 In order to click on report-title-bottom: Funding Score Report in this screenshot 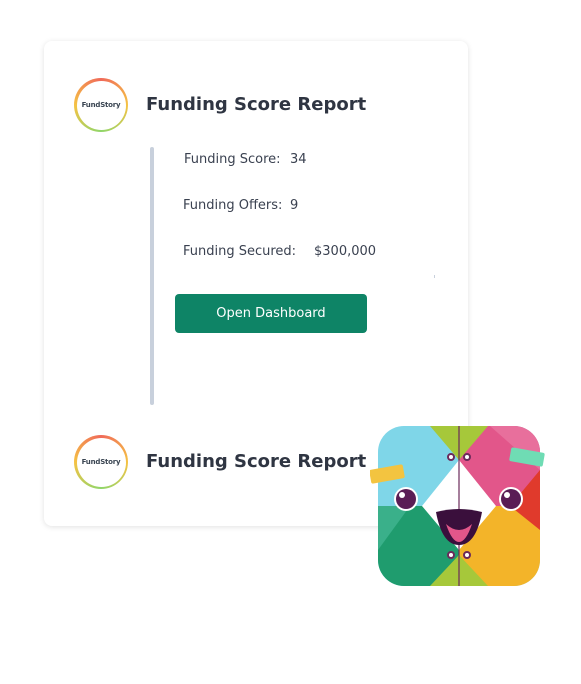, I will do `click(256, 461)`.